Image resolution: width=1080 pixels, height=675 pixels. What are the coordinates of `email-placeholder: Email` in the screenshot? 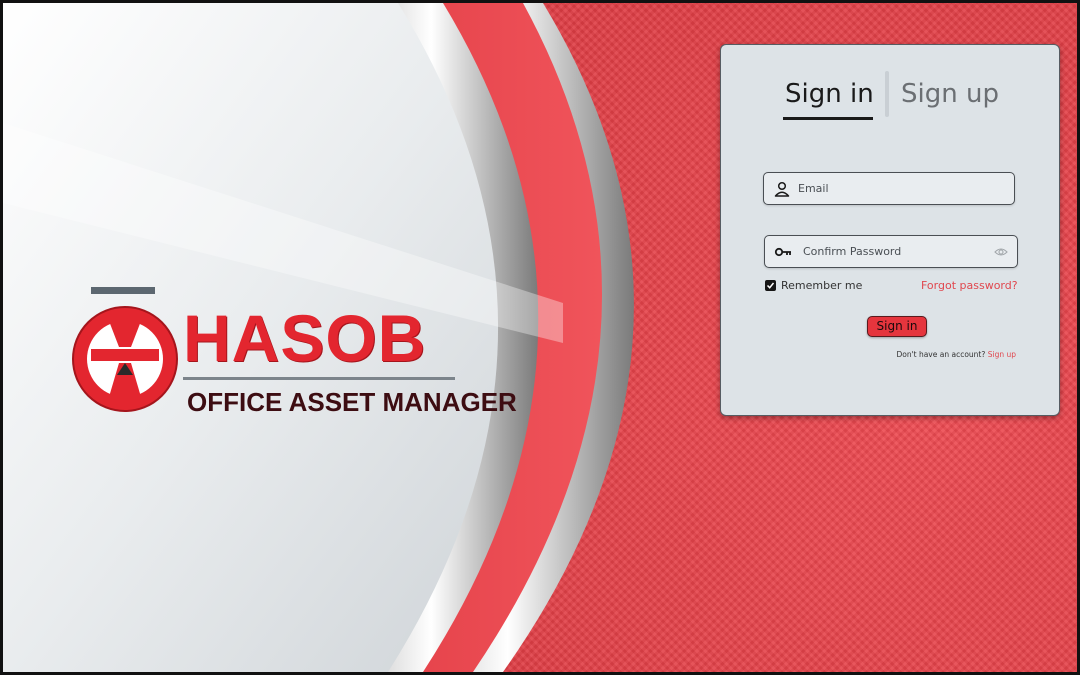 It's located at (813, 188).